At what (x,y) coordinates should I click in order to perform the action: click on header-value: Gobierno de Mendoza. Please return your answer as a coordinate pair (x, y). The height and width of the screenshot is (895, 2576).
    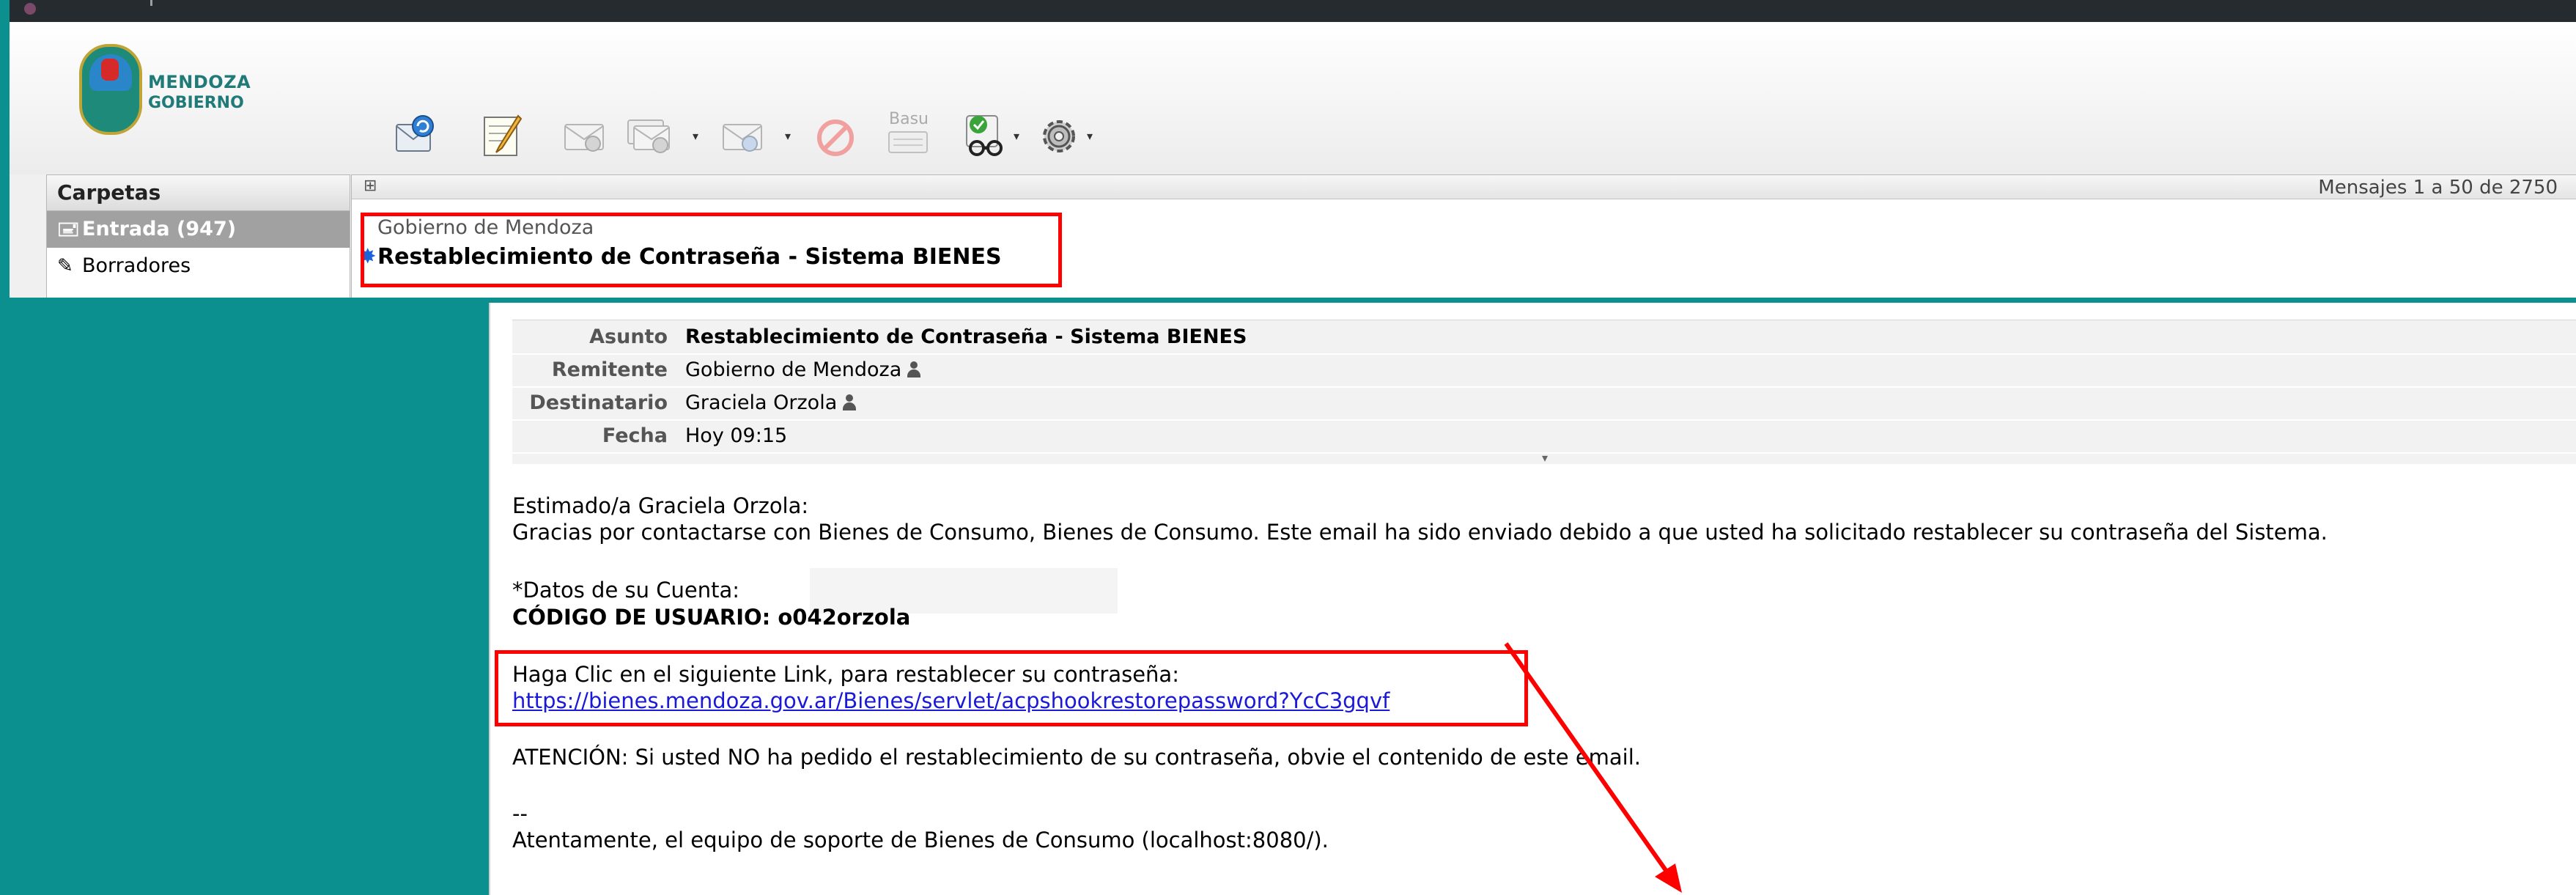
    Looking at the image, I should click on (793, 369).